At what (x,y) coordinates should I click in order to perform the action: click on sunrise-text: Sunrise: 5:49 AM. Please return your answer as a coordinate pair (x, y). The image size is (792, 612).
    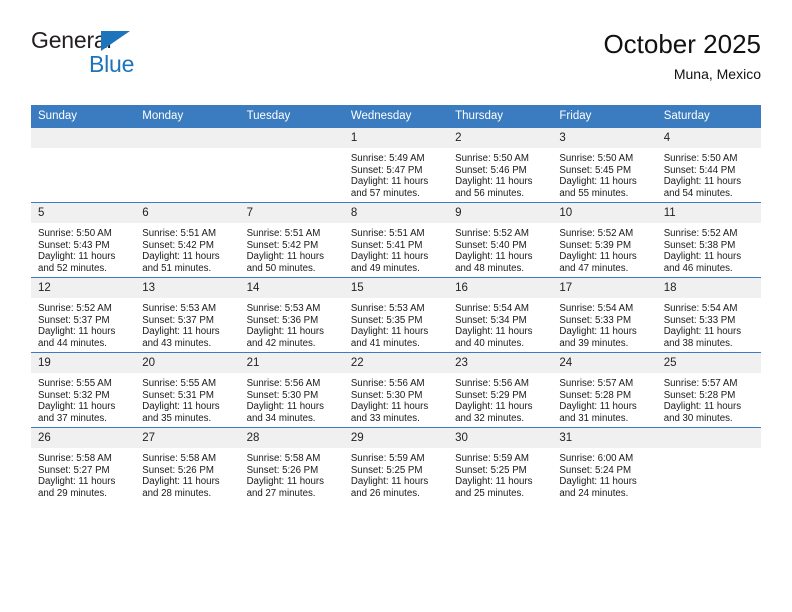
    Looking at the image, I should click on (387, 158).